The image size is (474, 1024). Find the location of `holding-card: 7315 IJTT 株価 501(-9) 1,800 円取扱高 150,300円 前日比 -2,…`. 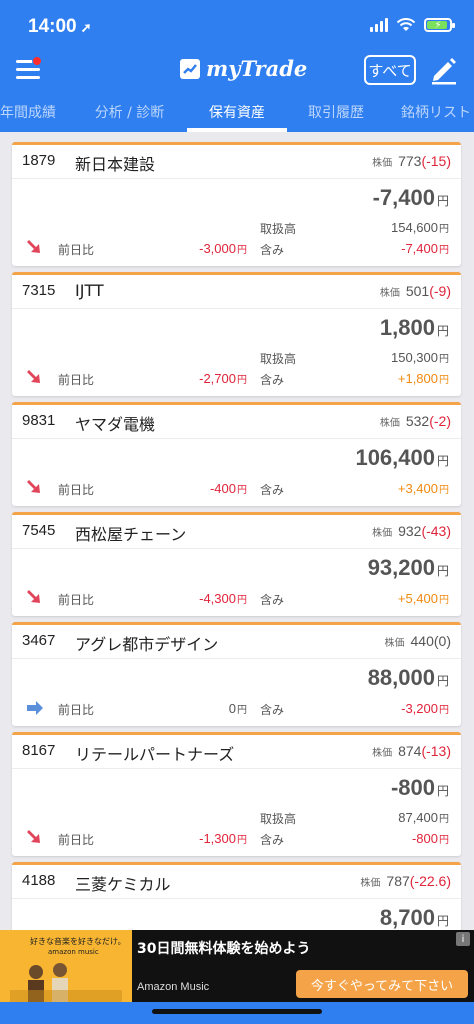

holding-card: 7315 IJTT 株価 501(-9) 1,800 円取扱高 150,300円 前日比 -2,… is located at coordinates (236, 334).